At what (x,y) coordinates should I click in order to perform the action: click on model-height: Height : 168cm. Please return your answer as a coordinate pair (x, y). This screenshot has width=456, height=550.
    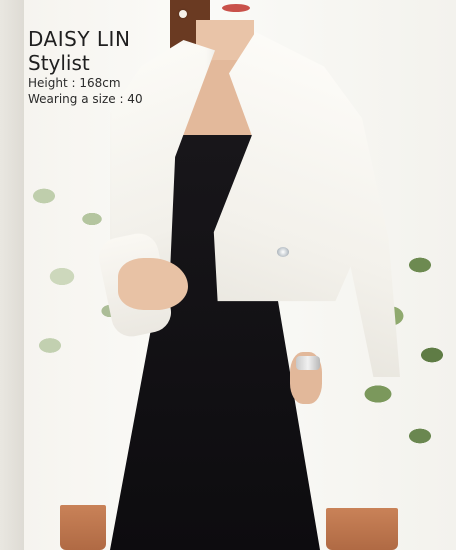
    Looking at the image, I should click on (74, 83).